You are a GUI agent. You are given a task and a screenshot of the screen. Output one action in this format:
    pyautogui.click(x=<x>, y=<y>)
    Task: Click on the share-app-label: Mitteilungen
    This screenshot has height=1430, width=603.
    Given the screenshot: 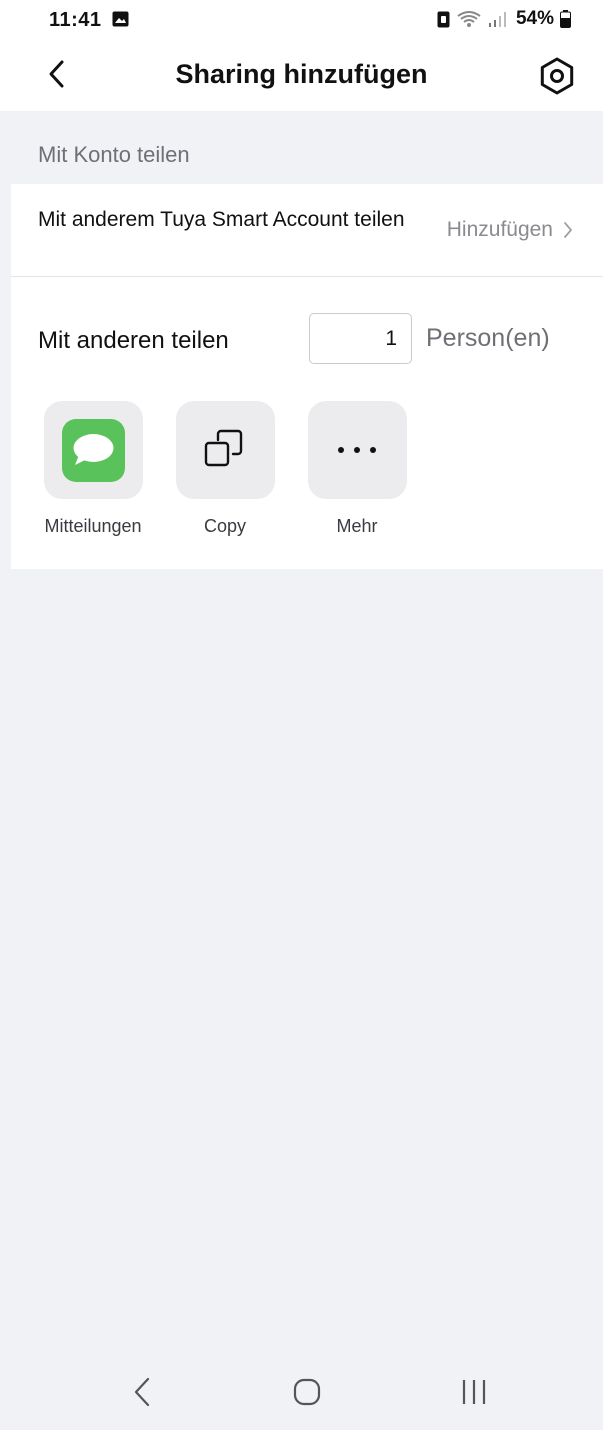 What is the action you would take?
    pyautogui.click(x=93, y=526)
    